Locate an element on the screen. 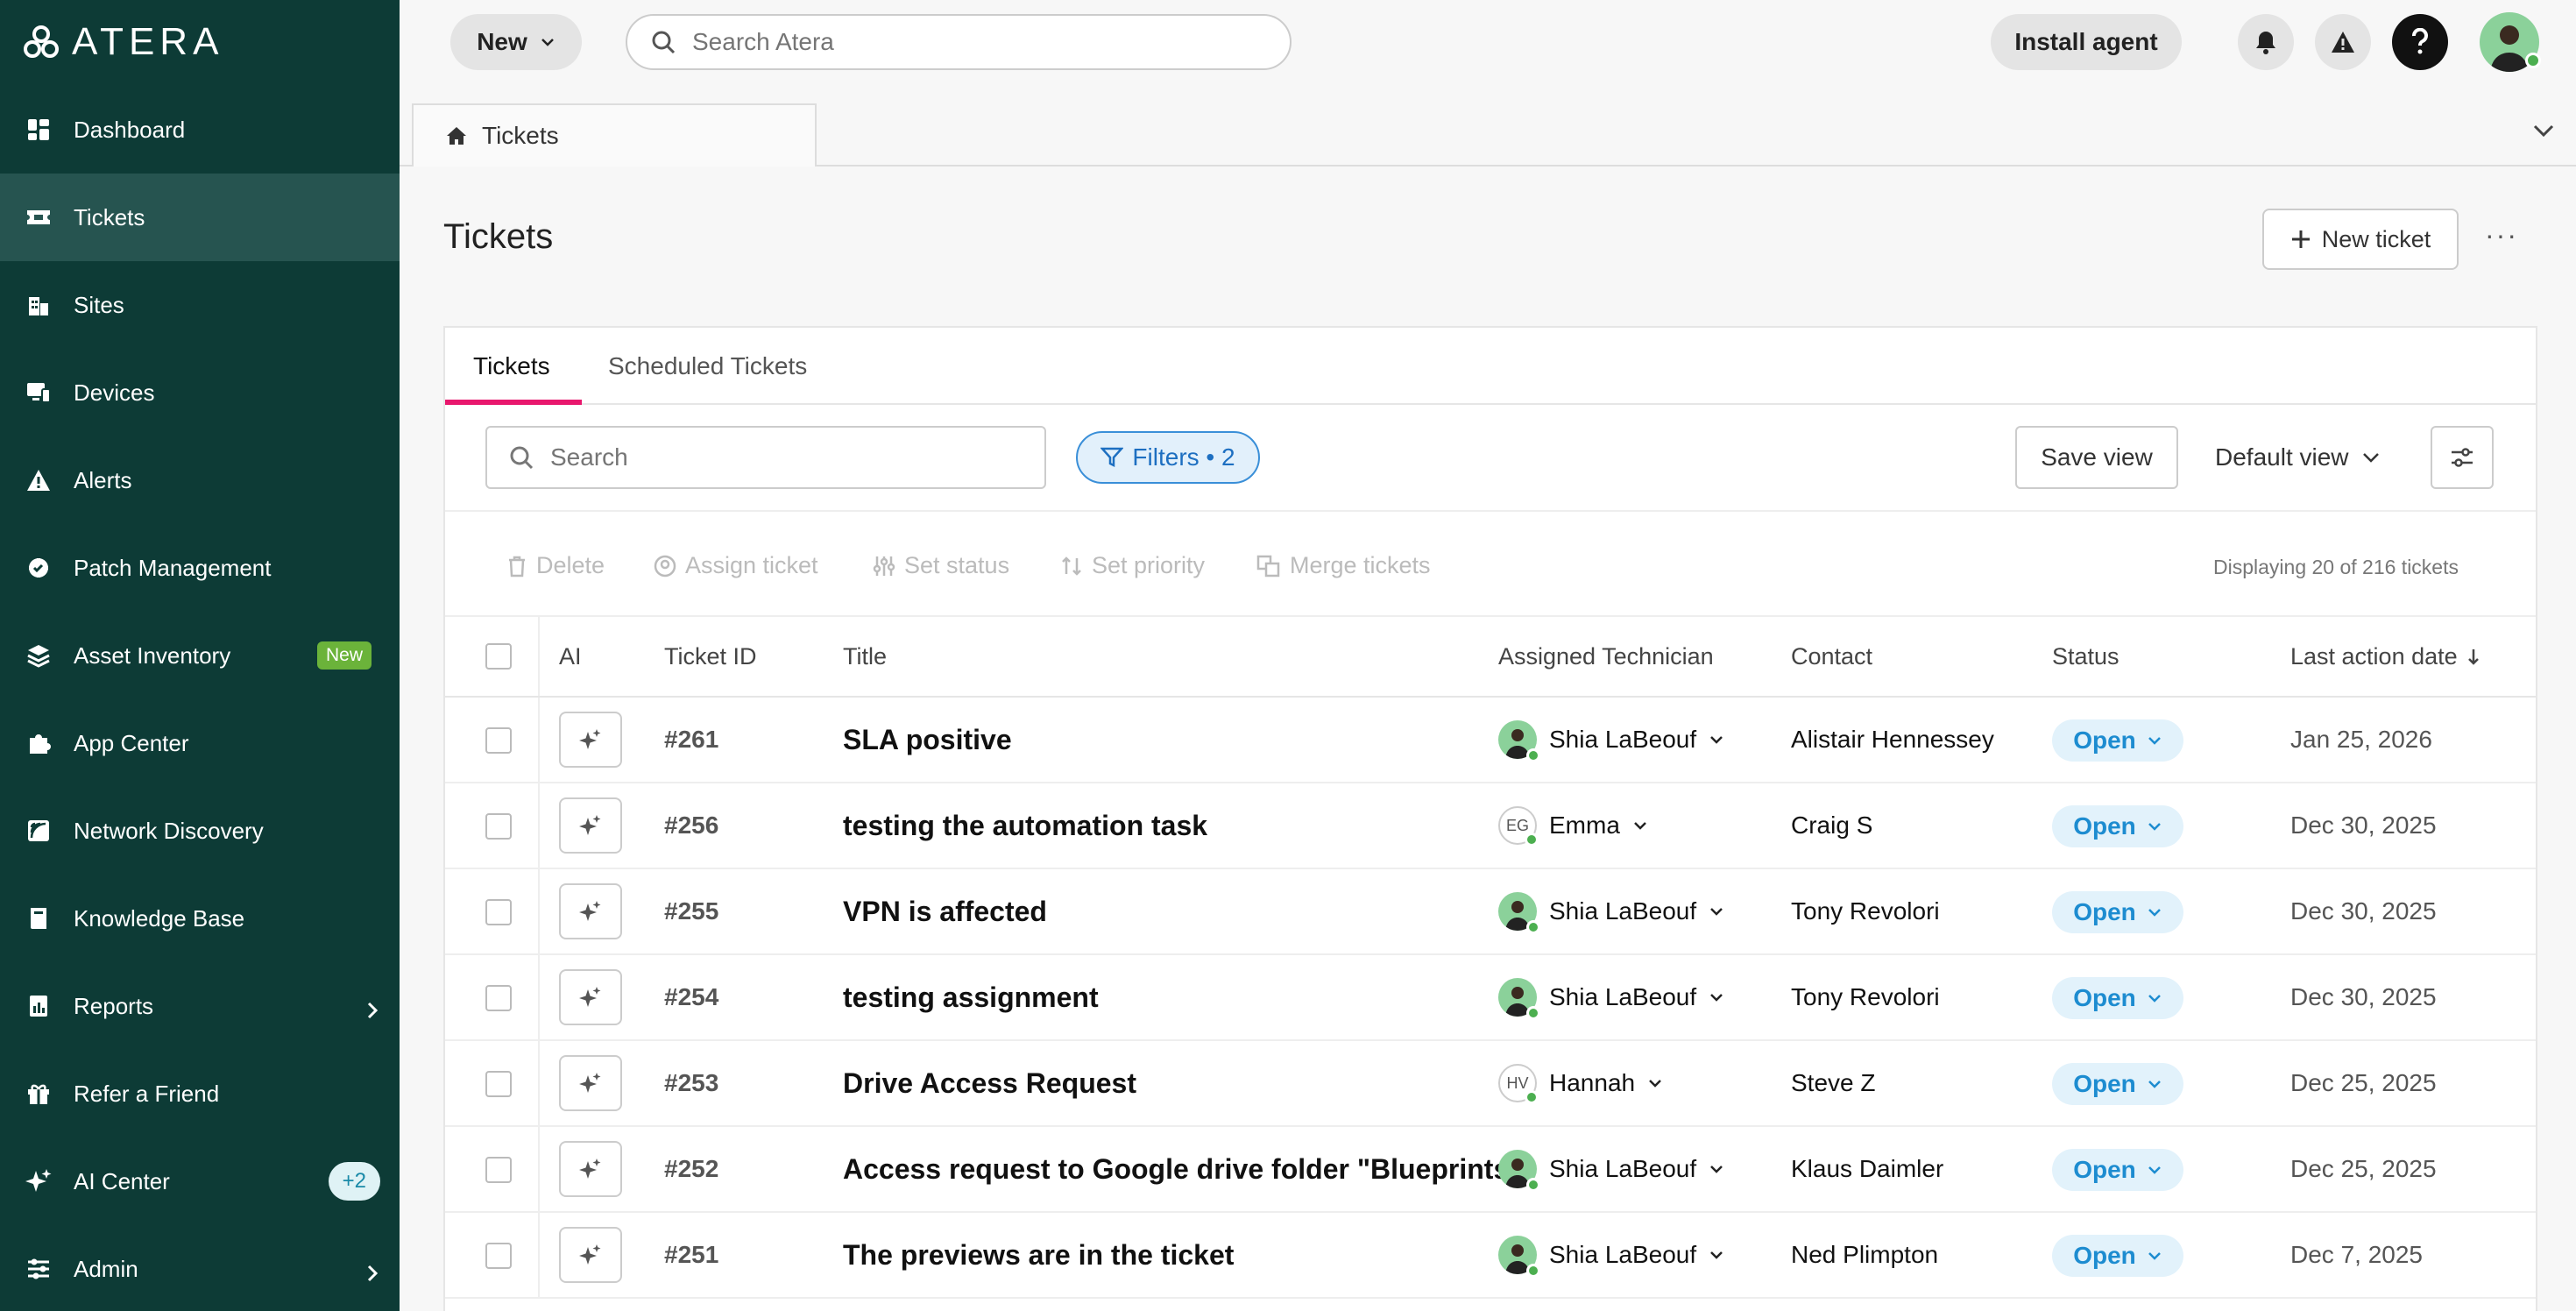 The width and height of the screenshot is (2576, 1311). sidebar-item-sites: Sites is located at coordinates (200, 305).